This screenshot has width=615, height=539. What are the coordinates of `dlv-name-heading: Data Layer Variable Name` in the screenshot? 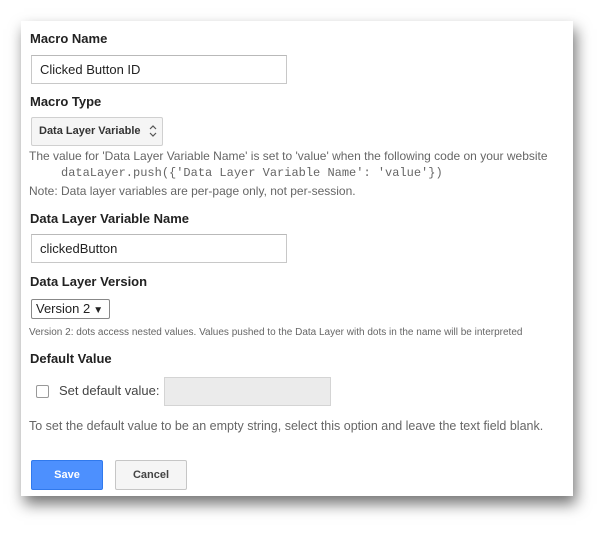 It's located at (109, 218).